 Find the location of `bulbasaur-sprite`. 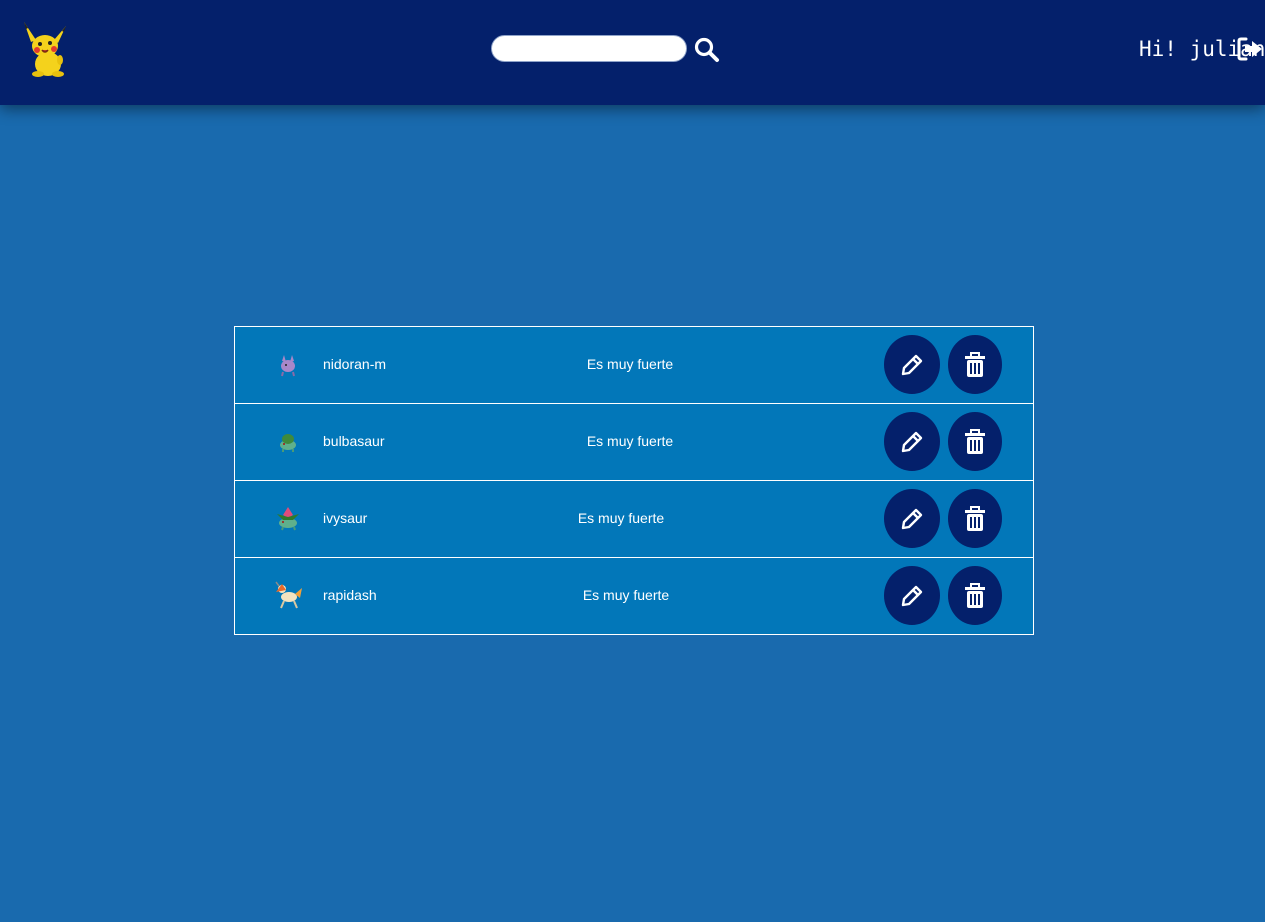

bulbasaur-sprite is located at coordinates (288, 443).